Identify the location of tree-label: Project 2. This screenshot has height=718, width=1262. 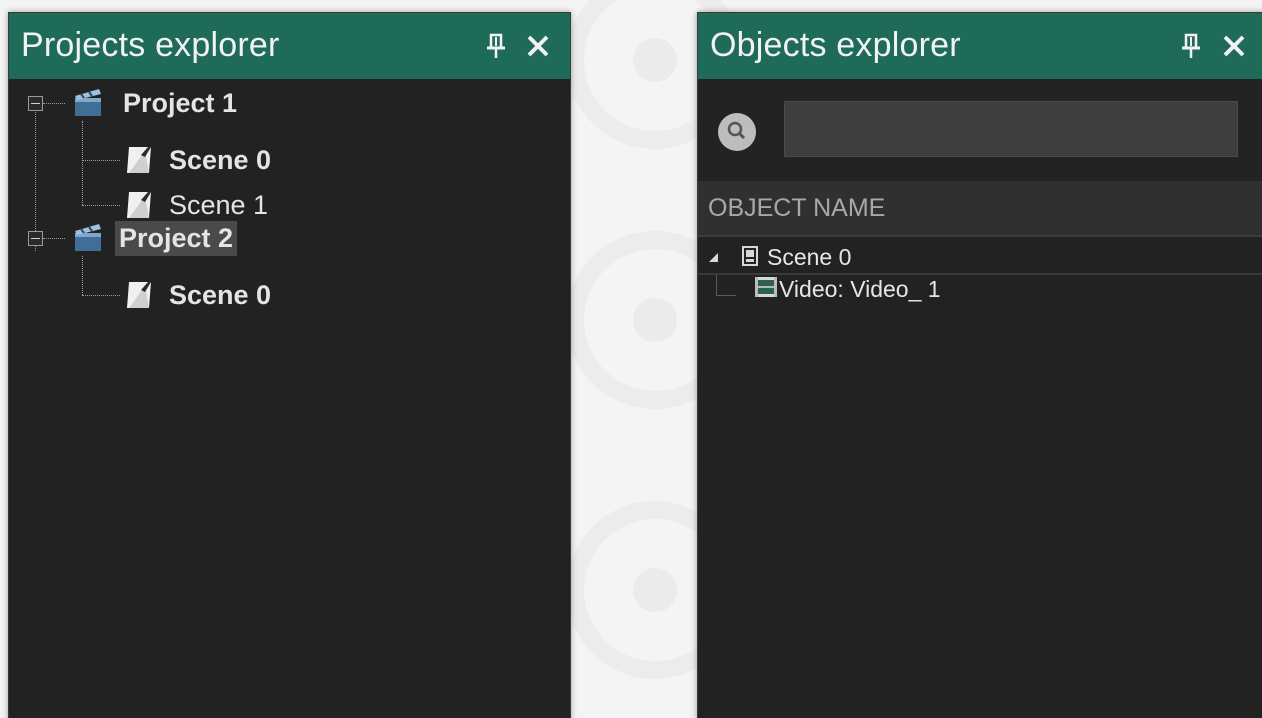
(176, 238).